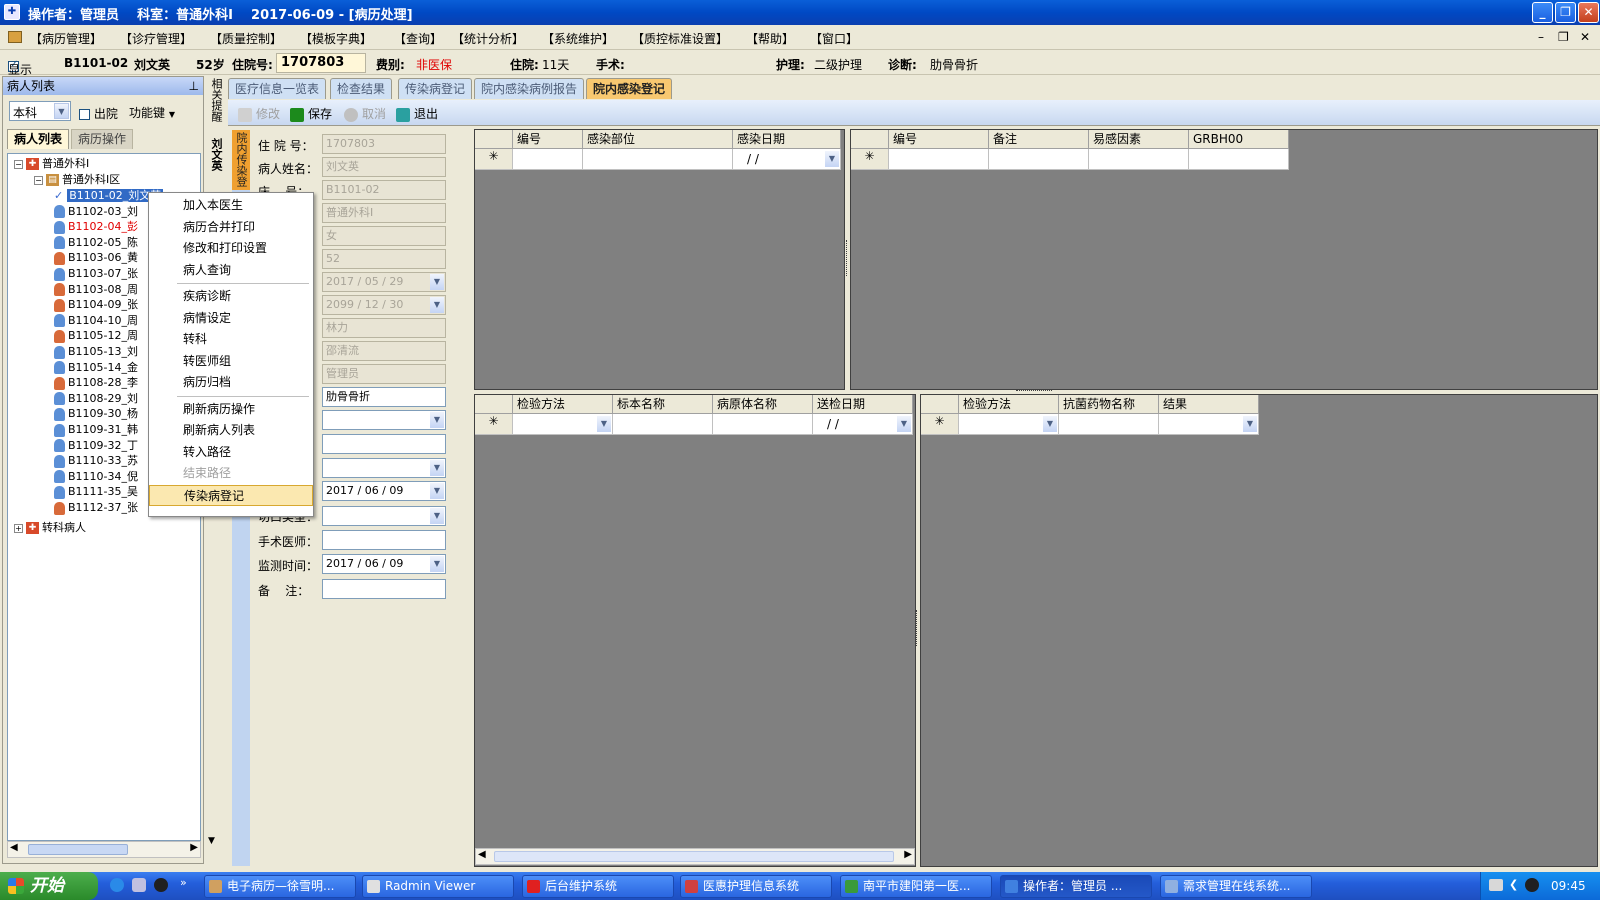  Describe the element at coordinates (384, 491) in the screenshot. I see `report-date-field: 2017 / 06 / 09 ▼` at that location.